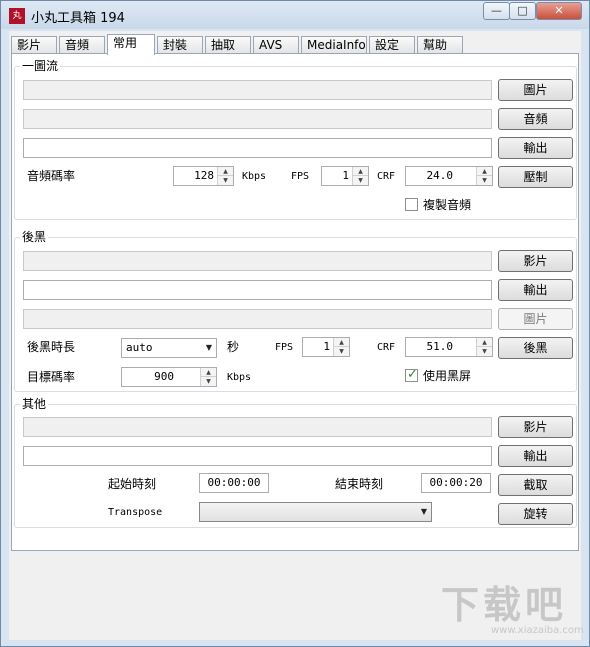 The width and height of the screenshot is (590, 647). Describe the element at coordinates (315, 512) in the screenshot. I see `transpose-select: ▼` at that location.